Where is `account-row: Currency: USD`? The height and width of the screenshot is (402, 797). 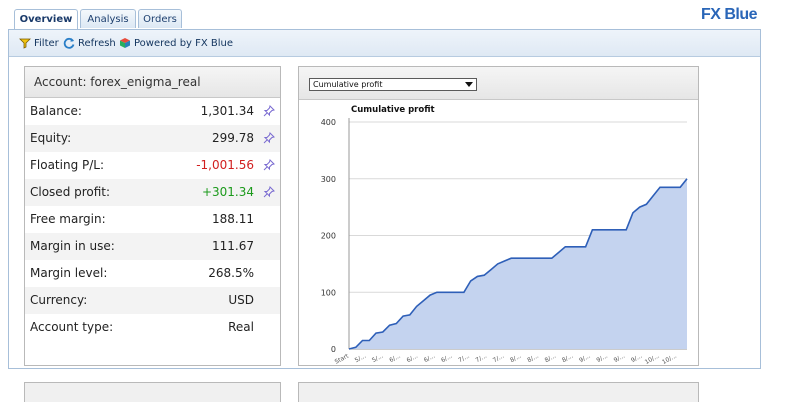 account-row: Currency: USD is located at coordinates (152, 300).